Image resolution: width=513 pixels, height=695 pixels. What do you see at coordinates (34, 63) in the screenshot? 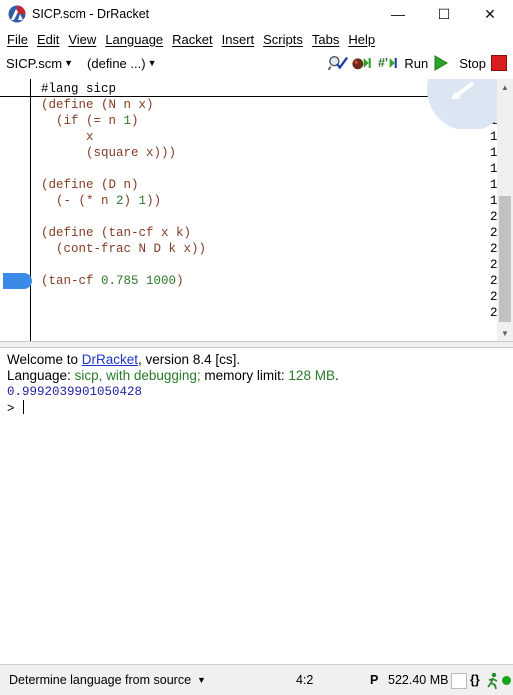
I see `file-dropdown-label: SICP.scm` at bounding box center [34, 63].